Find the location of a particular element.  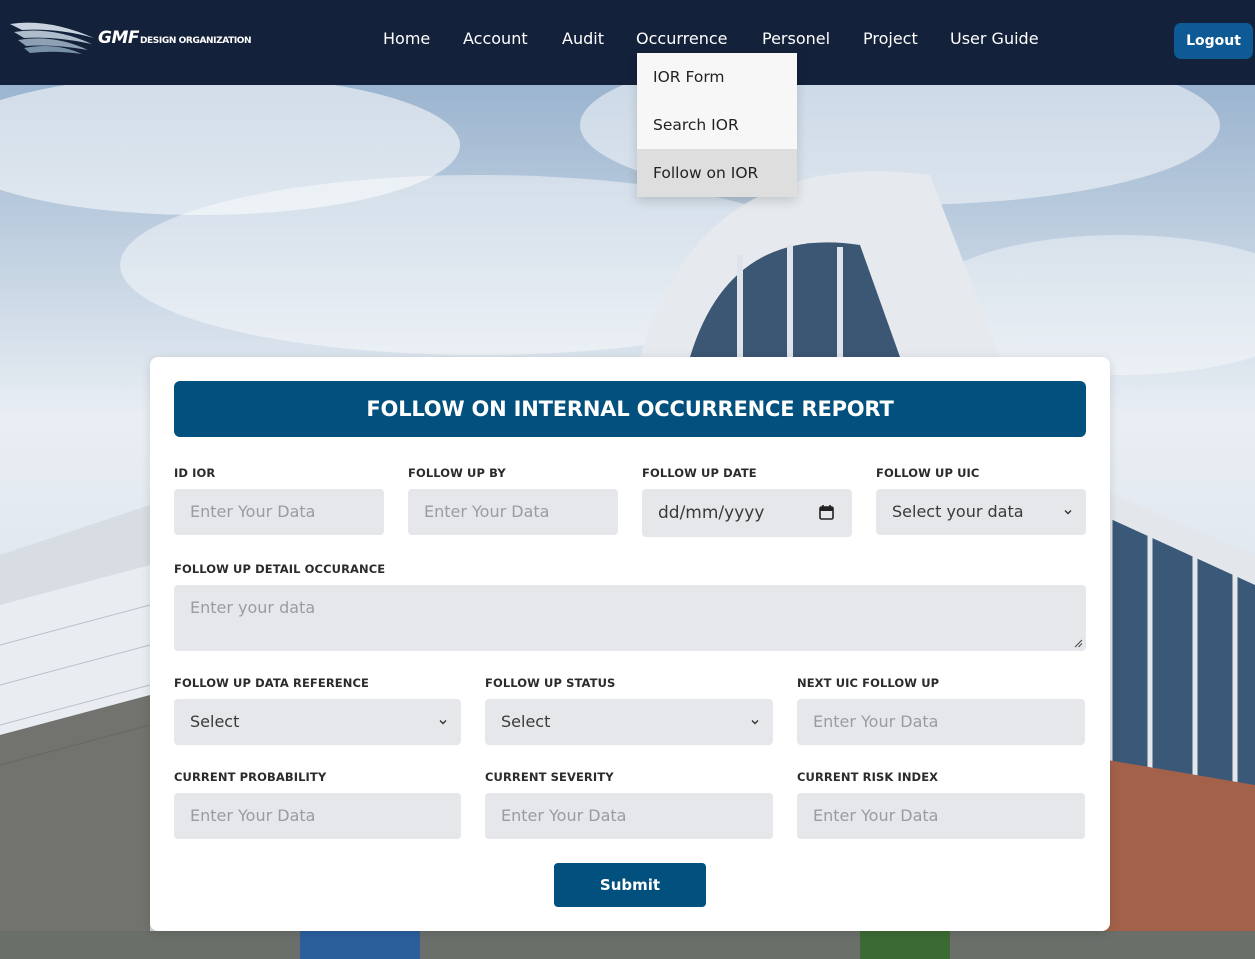

resize-handle-icon is located at coordinates (1078, 643).